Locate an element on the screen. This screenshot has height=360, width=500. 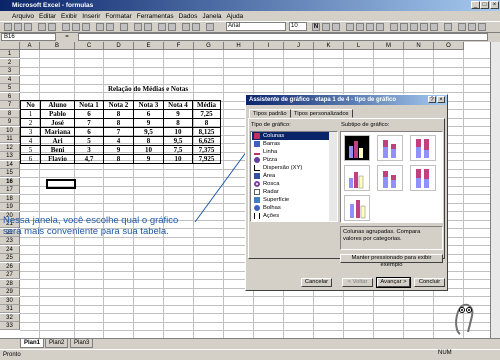
list-item-barras: Barras is located at coordinates (291, 144).